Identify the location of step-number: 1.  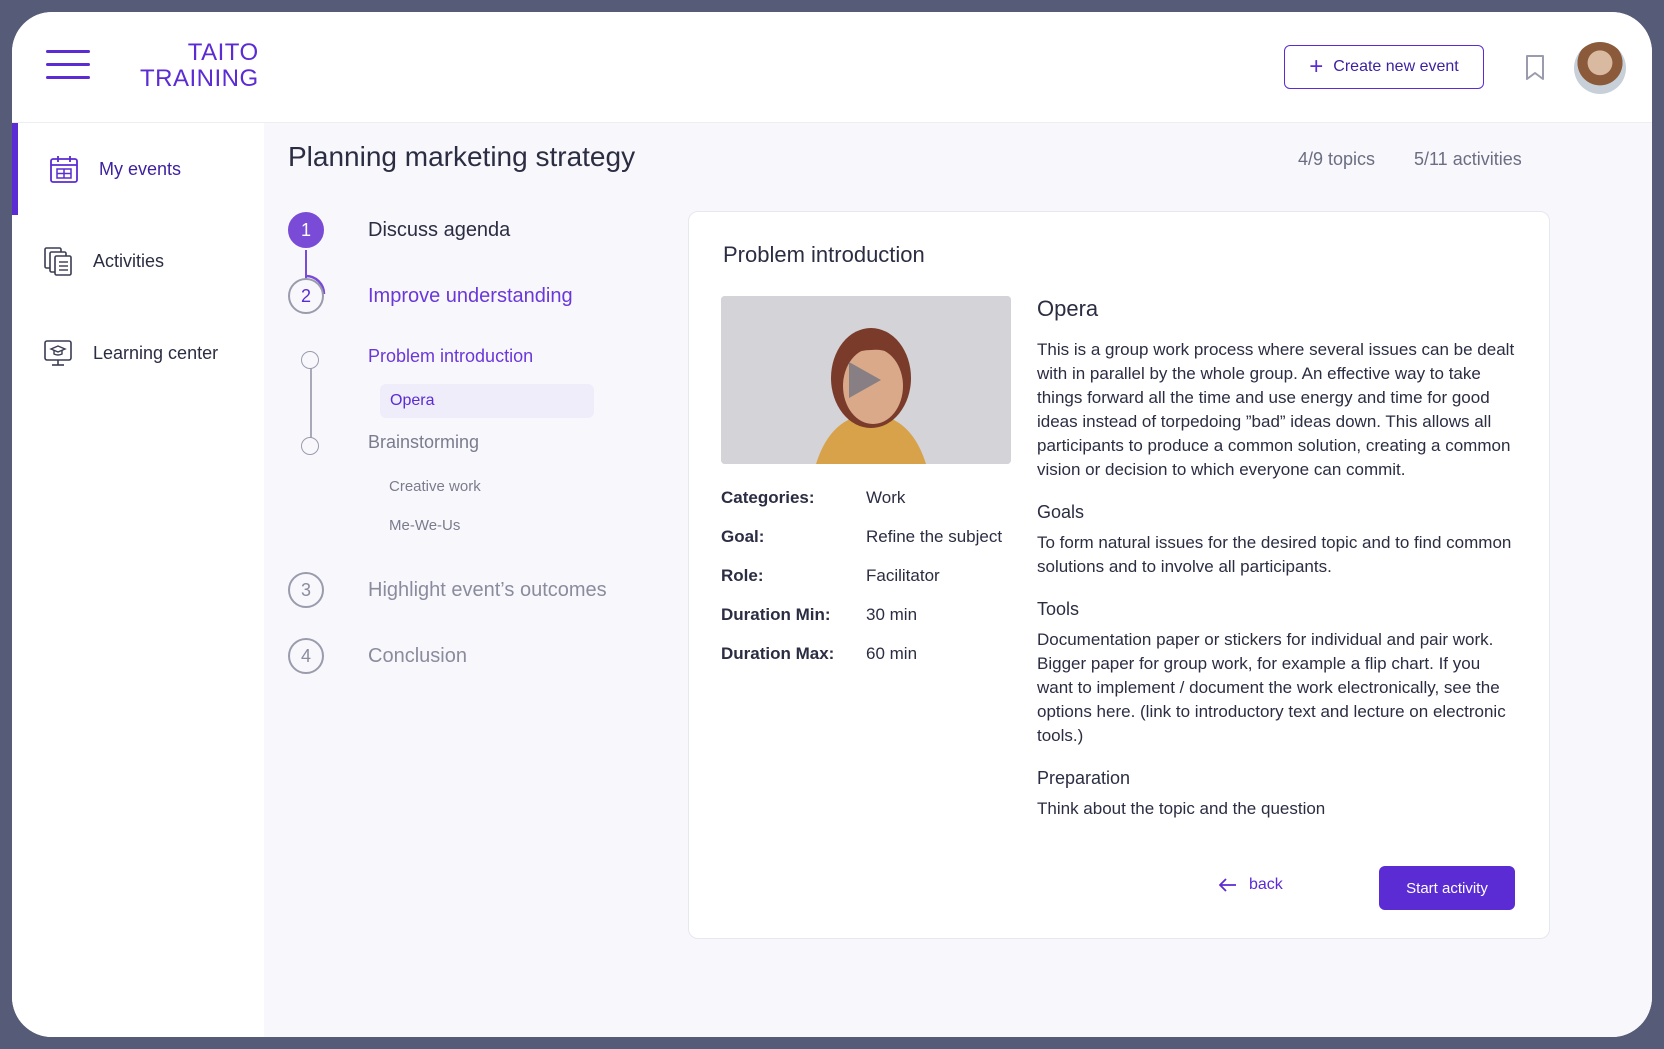
(306, 230).